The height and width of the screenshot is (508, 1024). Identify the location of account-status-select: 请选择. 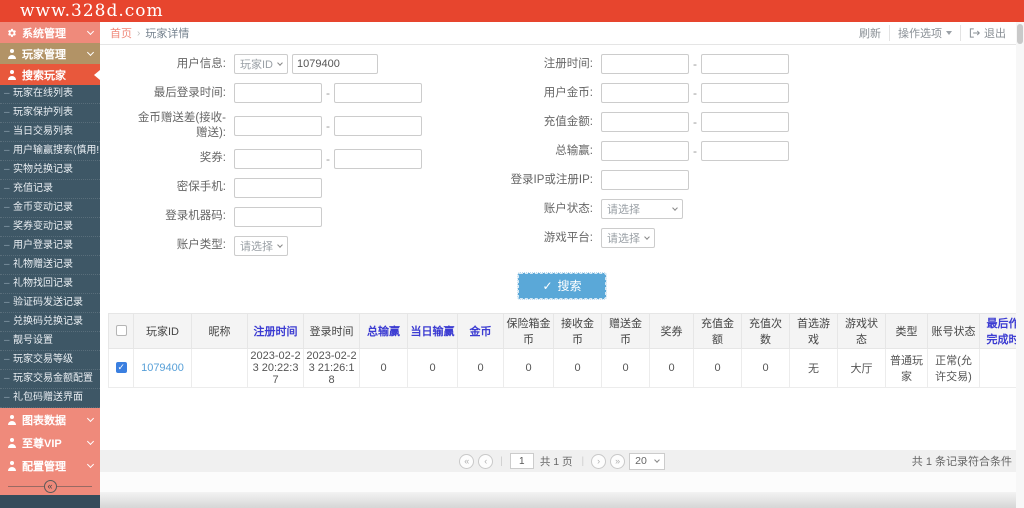
(642, 209).